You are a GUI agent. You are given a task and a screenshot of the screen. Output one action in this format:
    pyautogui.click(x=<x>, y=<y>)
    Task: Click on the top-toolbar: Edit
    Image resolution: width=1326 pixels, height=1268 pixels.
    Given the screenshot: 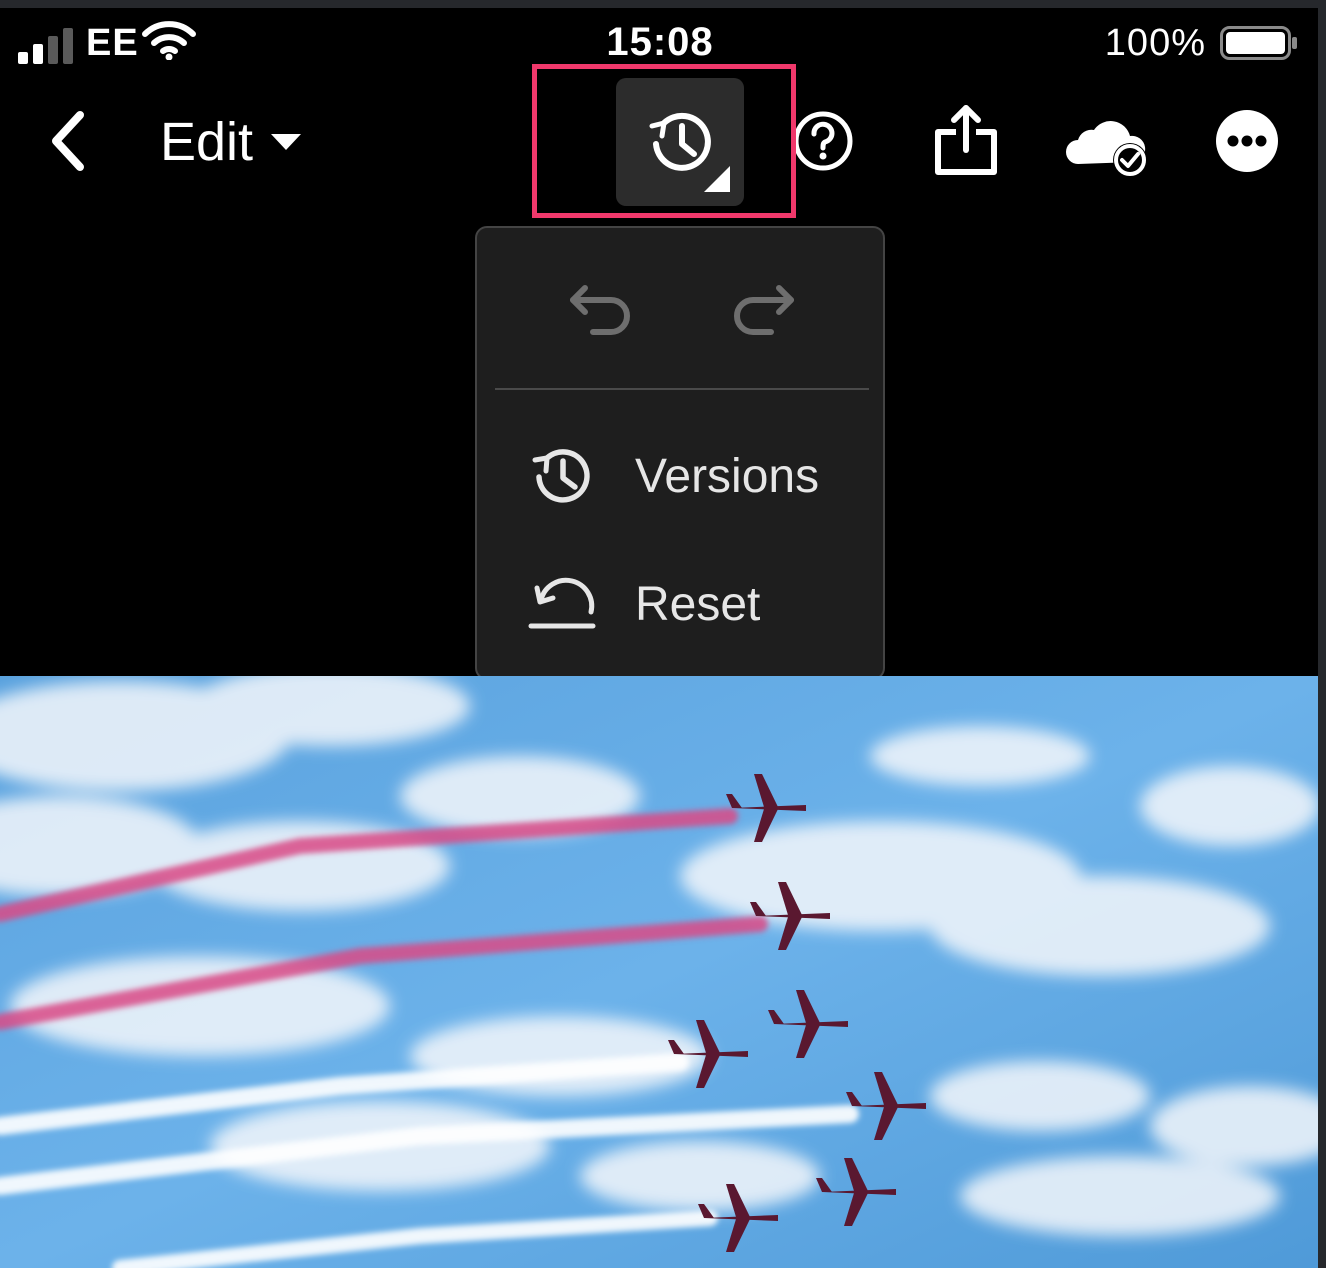 What is the action you would take?
    pyautogui.click(x=659, y=144)
    